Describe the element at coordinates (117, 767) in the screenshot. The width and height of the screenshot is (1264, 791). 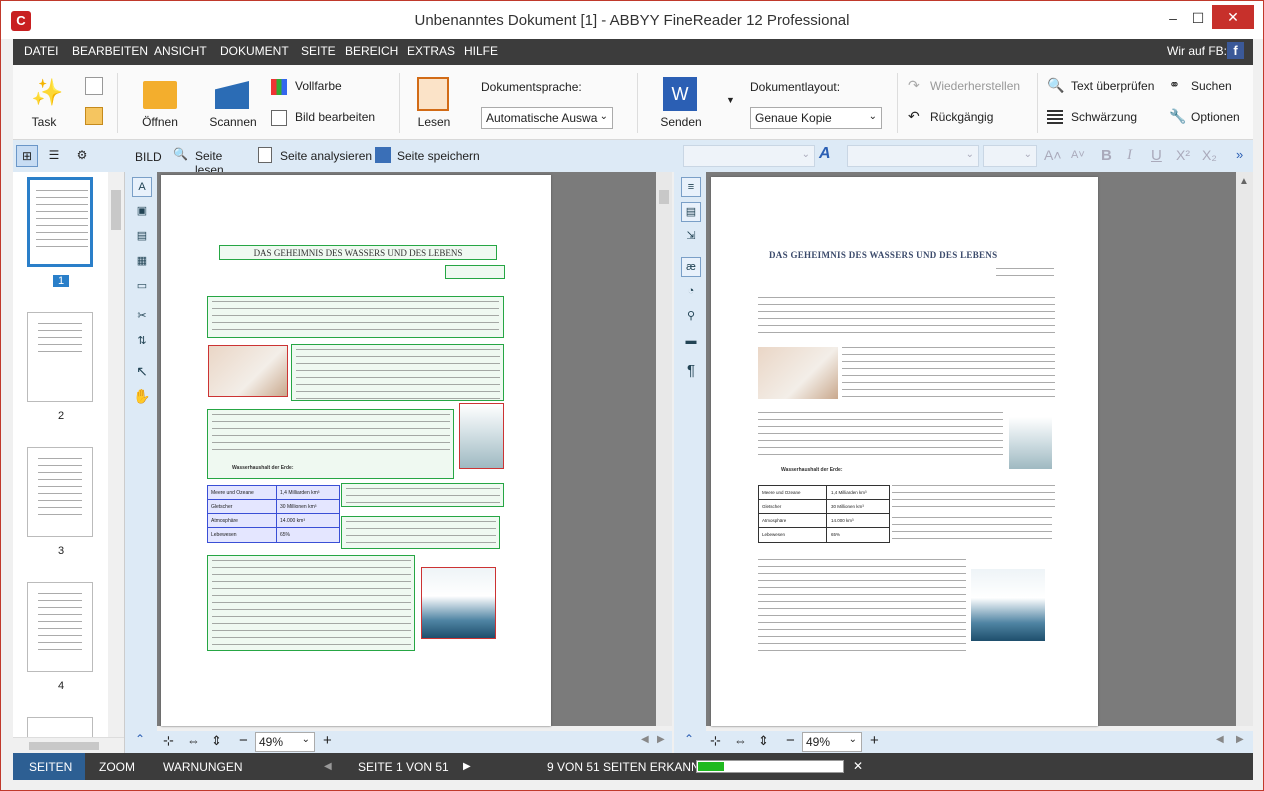
I see `tab-zoom: ZOOM` at that location.